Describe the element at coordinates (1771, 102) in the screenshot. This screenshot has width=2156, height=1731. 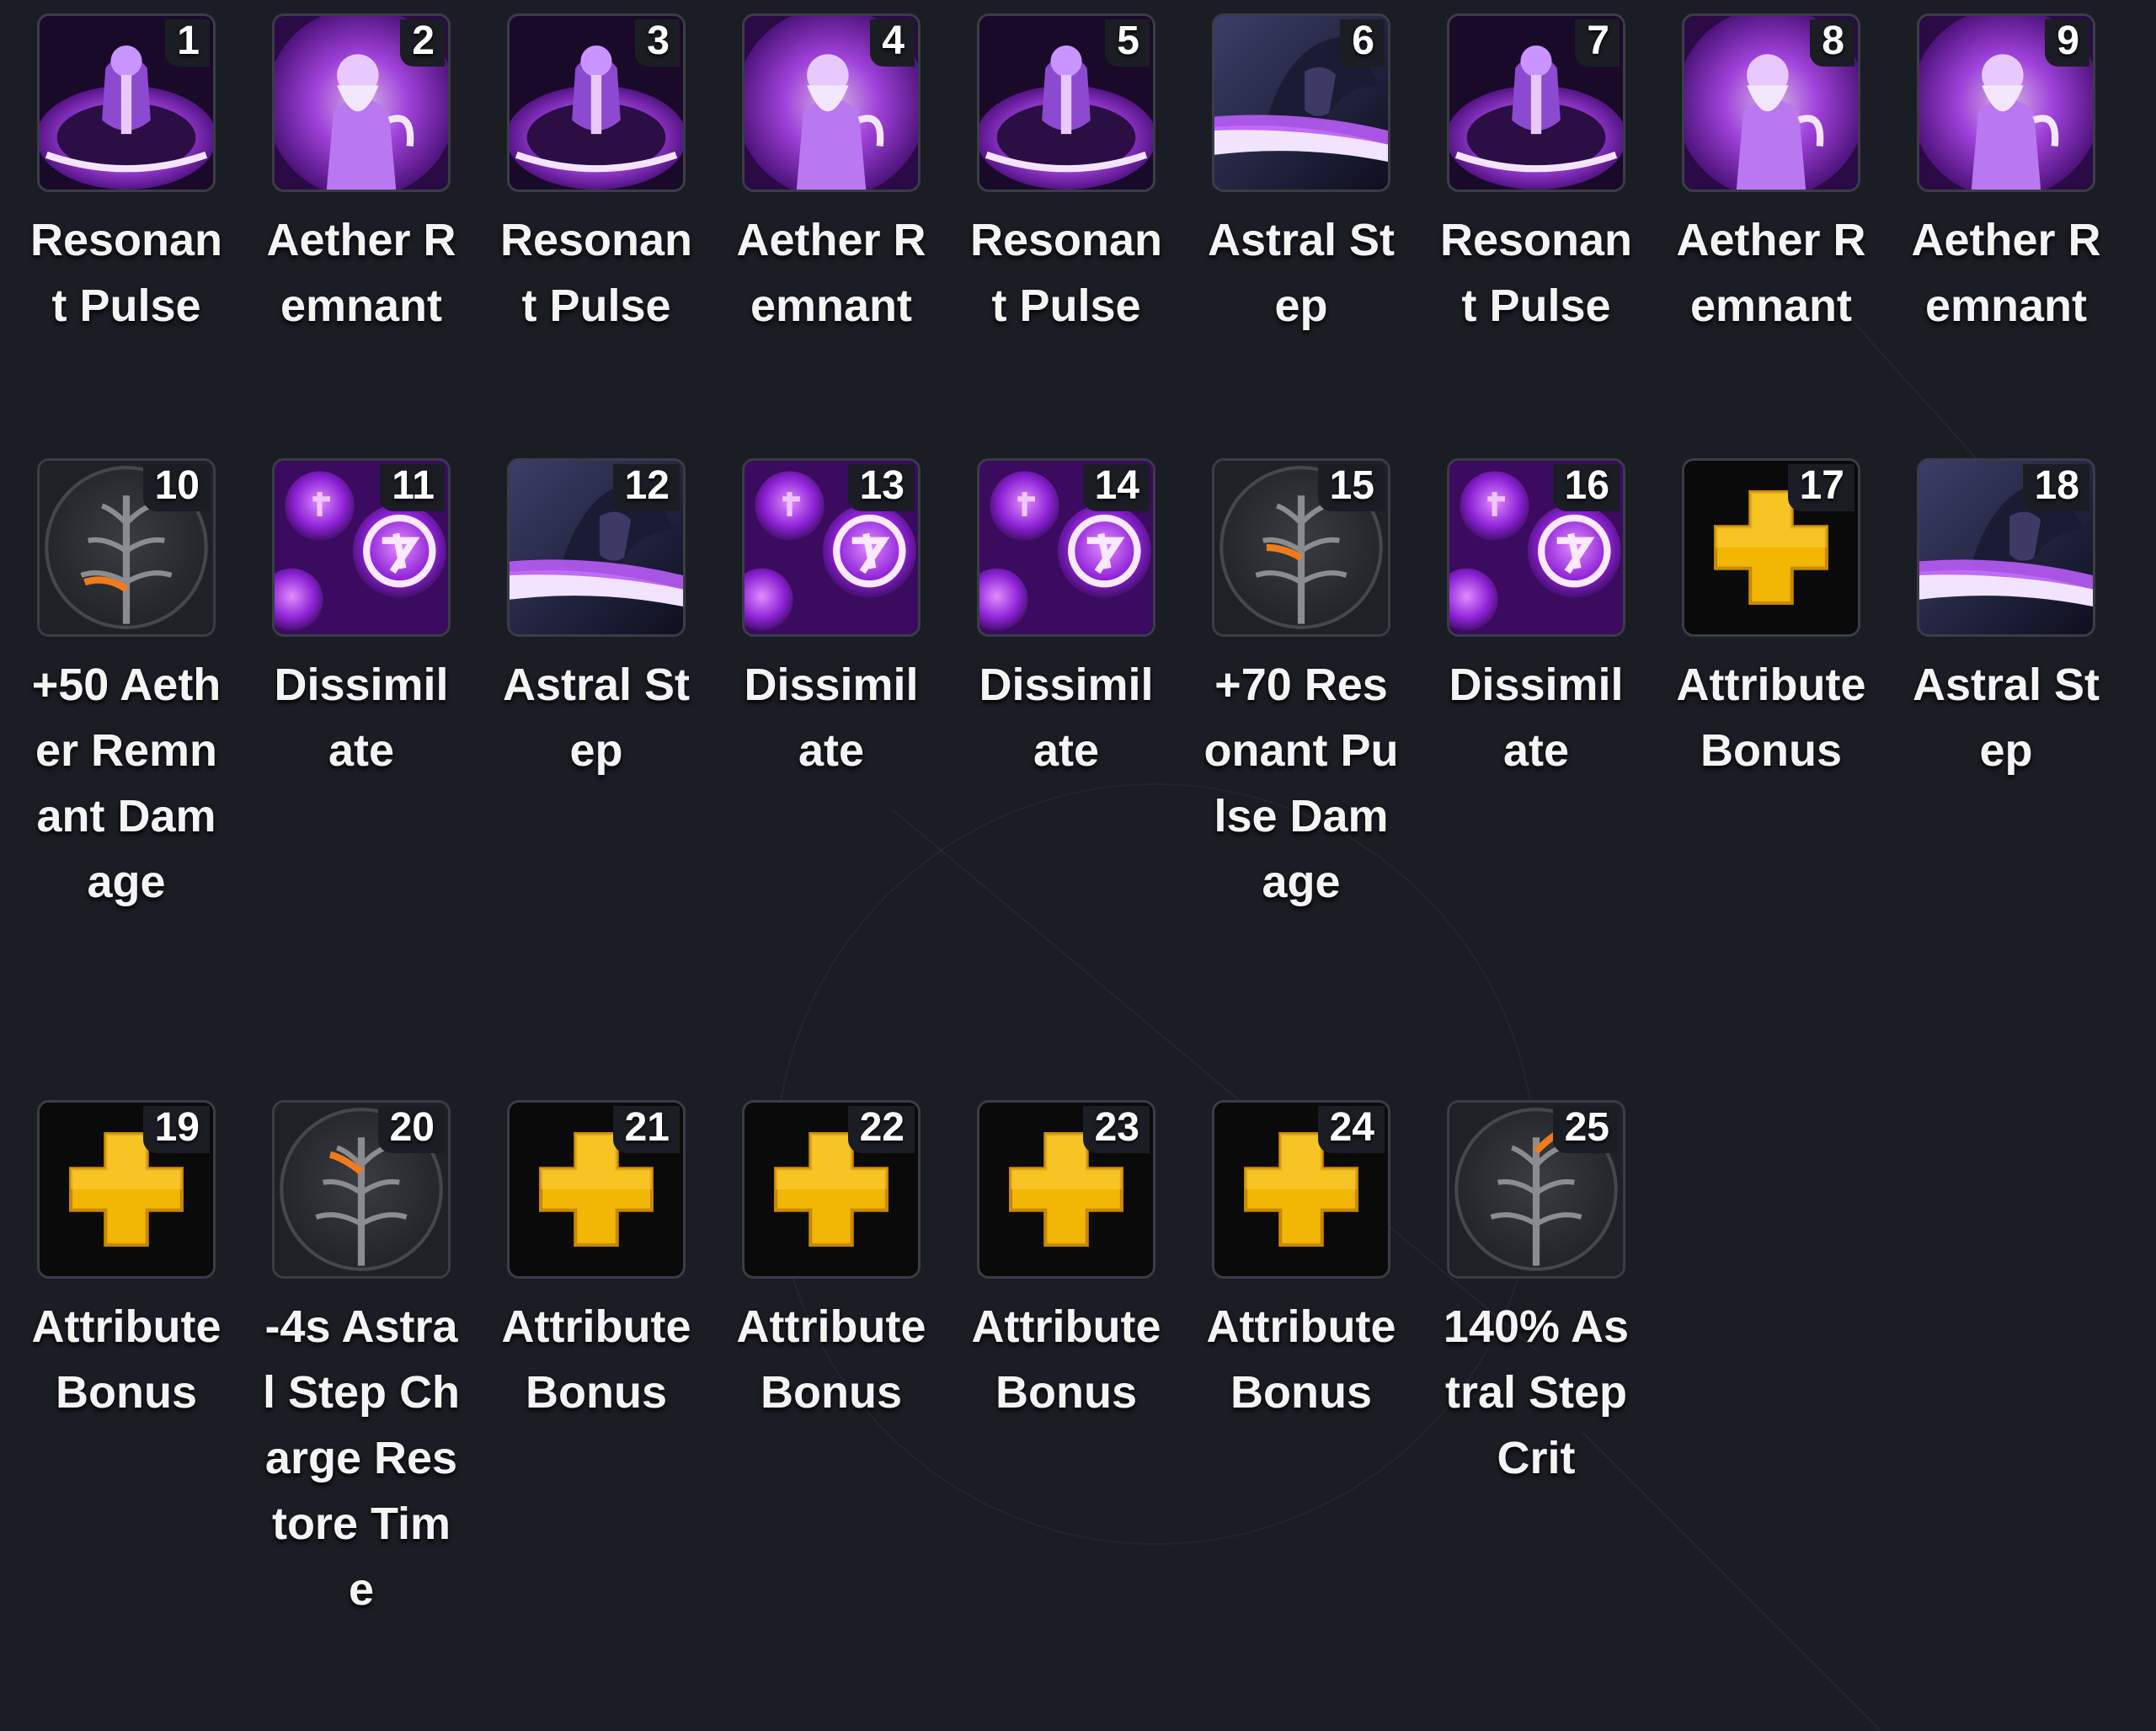
I see `aether-remnant-icon: 8` at that location.